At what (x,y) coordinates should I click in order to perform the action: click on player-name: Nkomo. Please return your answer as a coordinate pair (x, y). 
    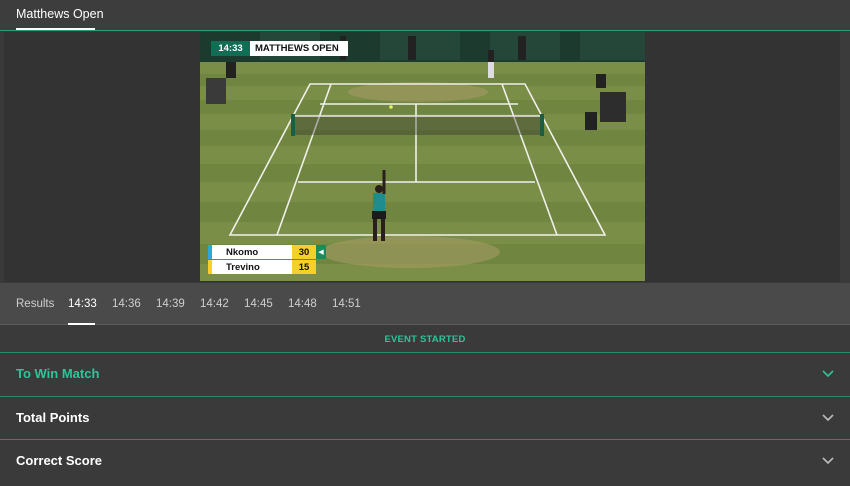
    Looking at the image, I should click on (252, 252).